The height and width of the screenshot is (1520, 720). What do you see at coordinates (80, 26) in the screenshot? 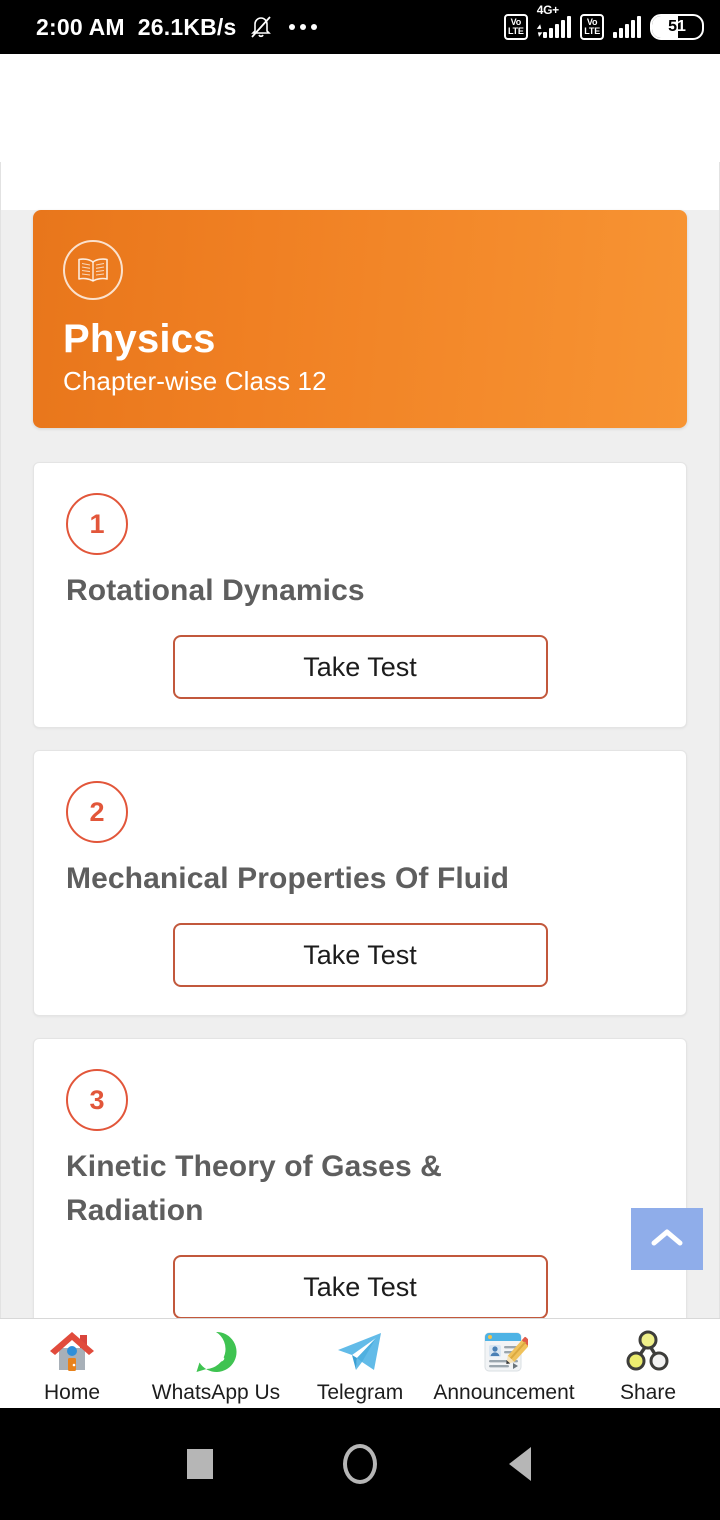
I see `status-time: 2:00 AM` at bounding box center [80, 26].